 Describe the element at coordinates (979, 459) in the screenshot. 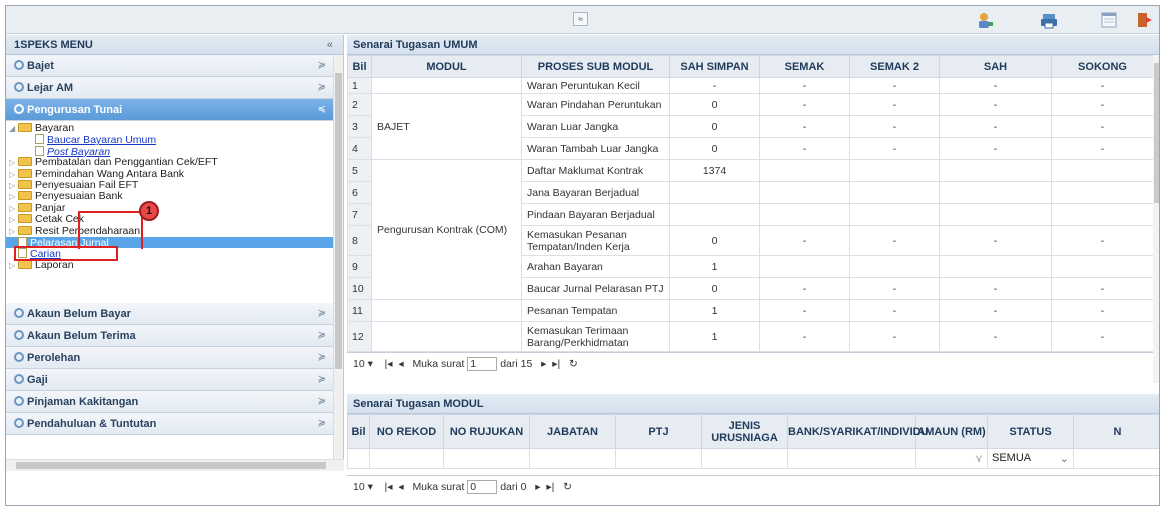

I see `filter-icon: ⋎` at that location.